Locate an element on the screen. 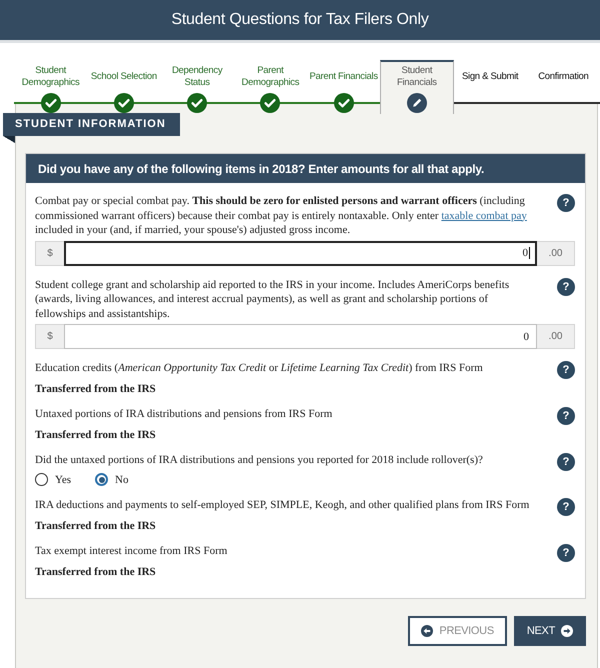  next-button: NEXT is located at coordinates (550, 631).